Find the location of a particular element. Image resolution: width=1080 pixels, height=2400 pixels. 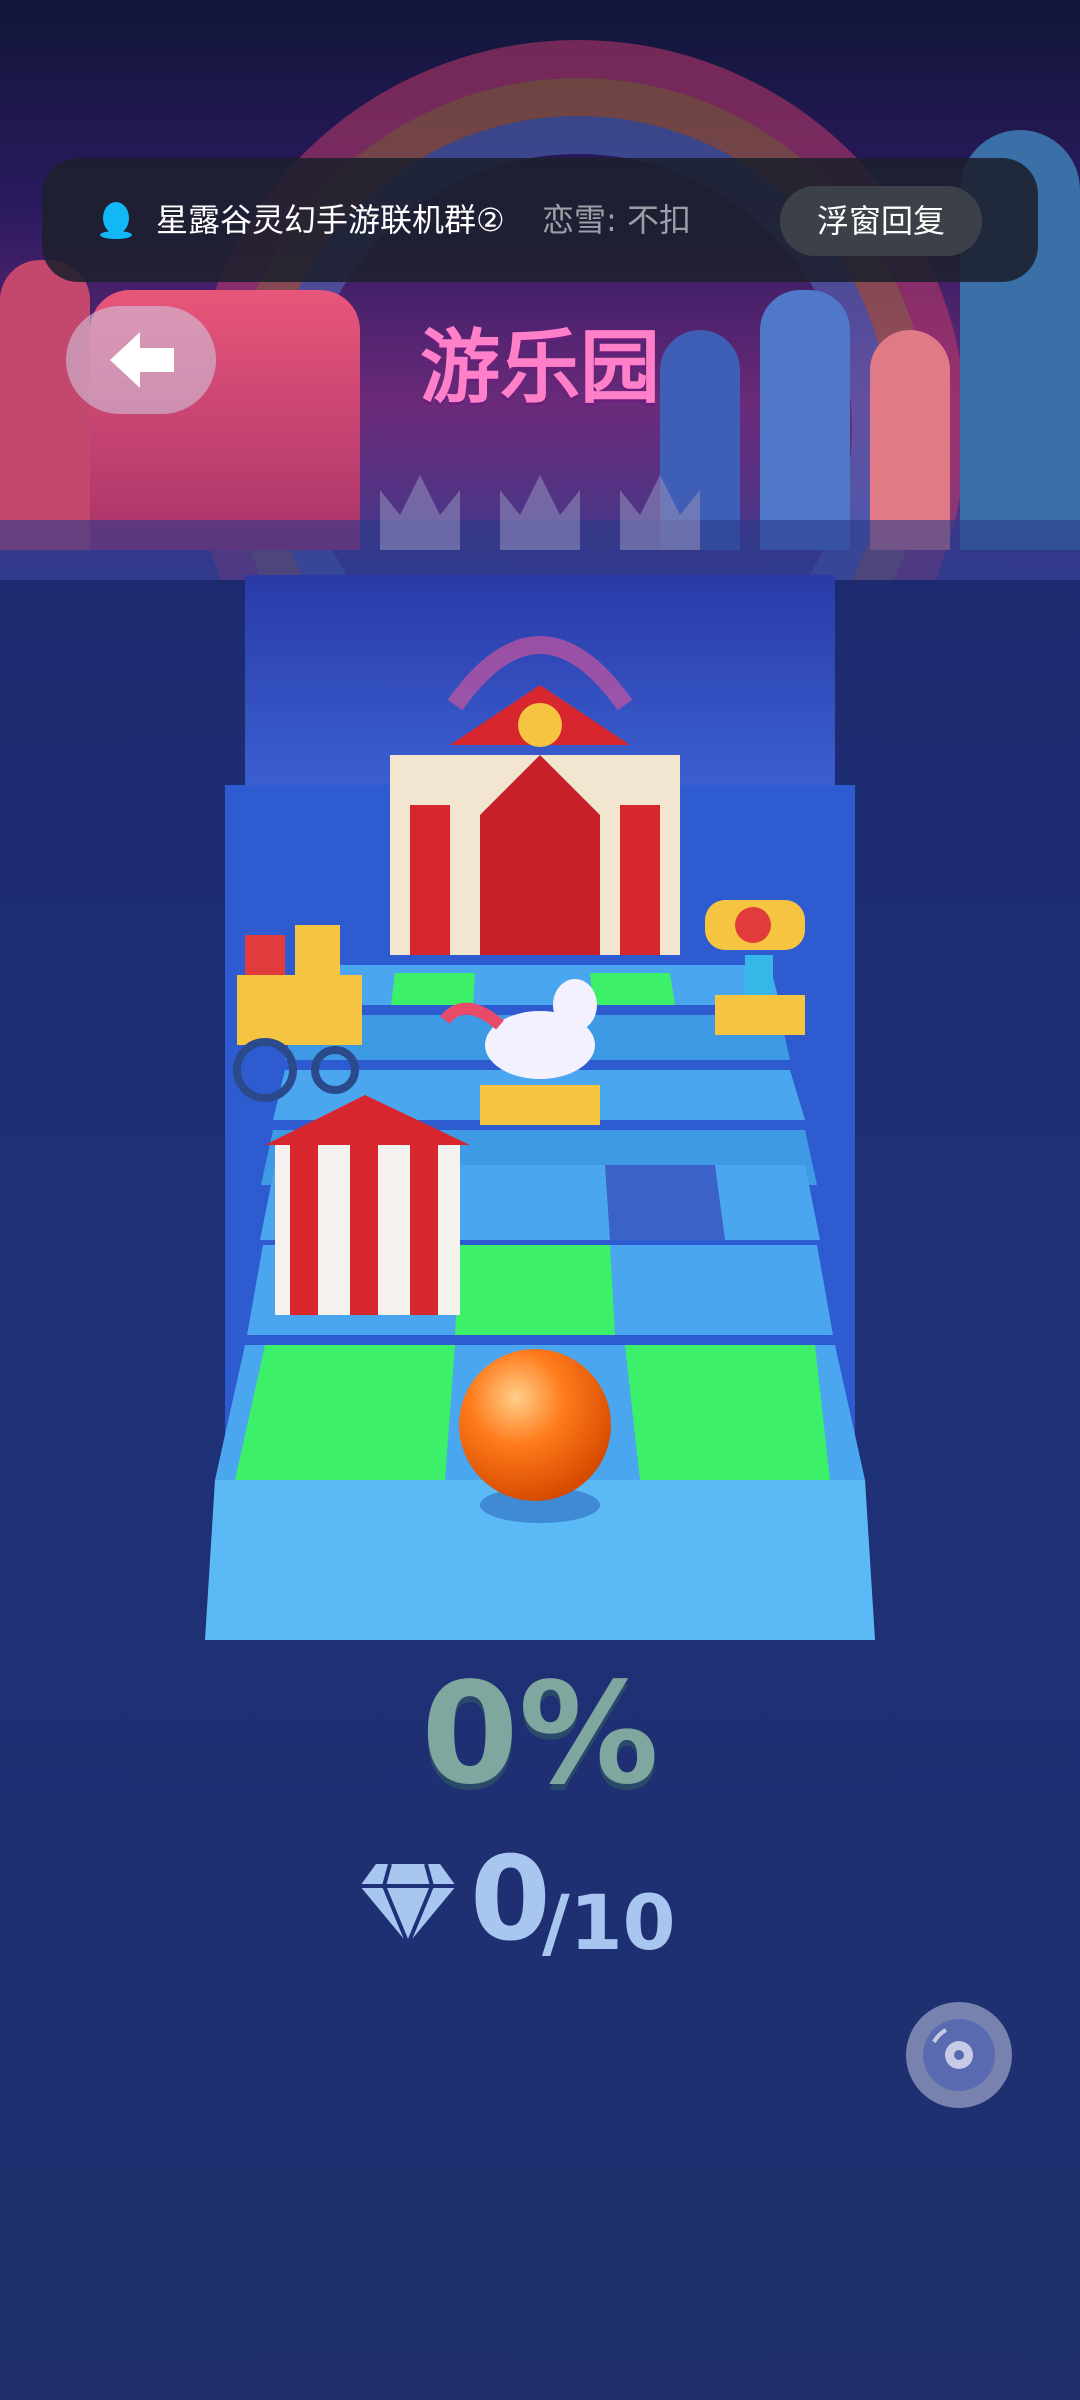

crown-rating is located at coordinates (540, 512).